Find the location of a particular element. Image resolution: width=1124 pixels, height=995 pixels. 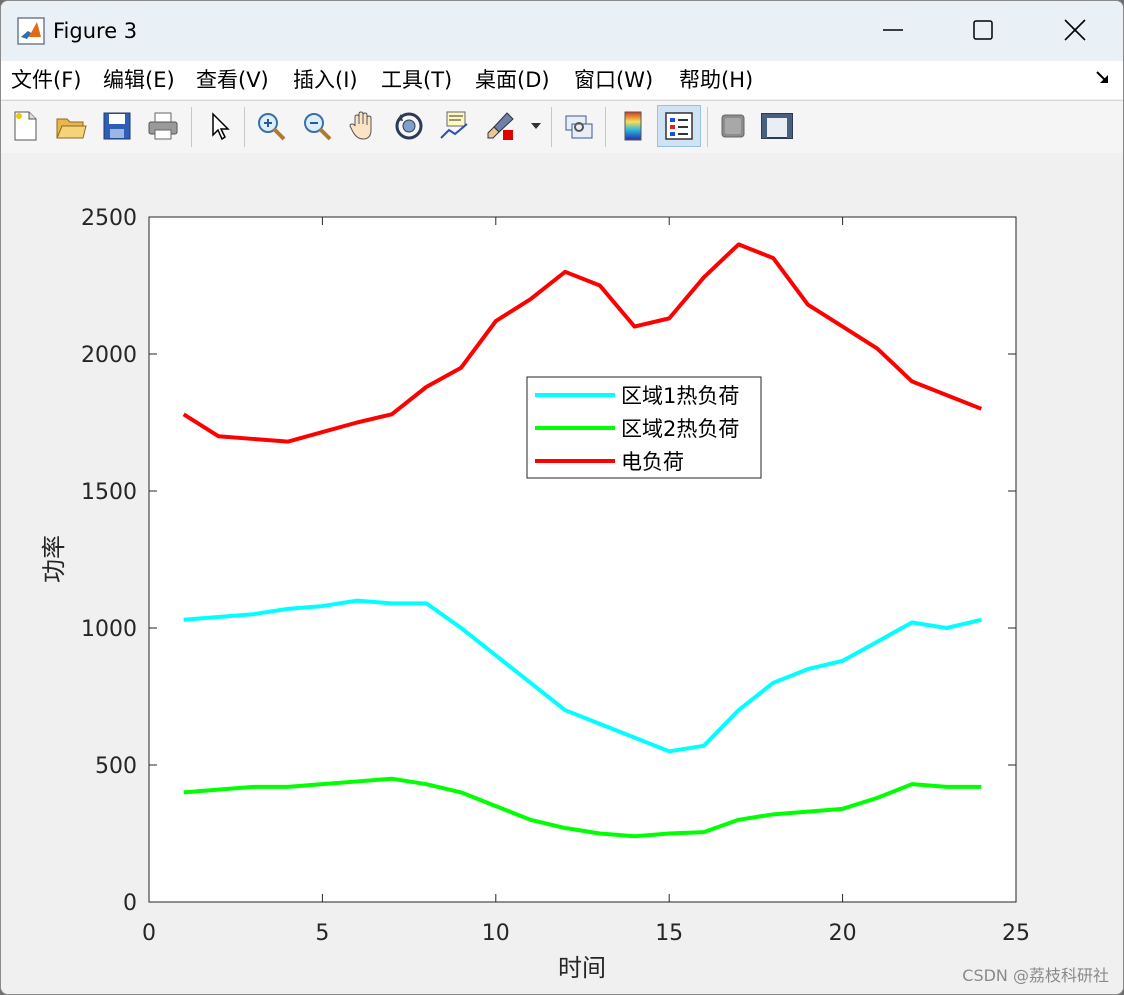

zoom-out-icon is located at coordinates (318, 127).